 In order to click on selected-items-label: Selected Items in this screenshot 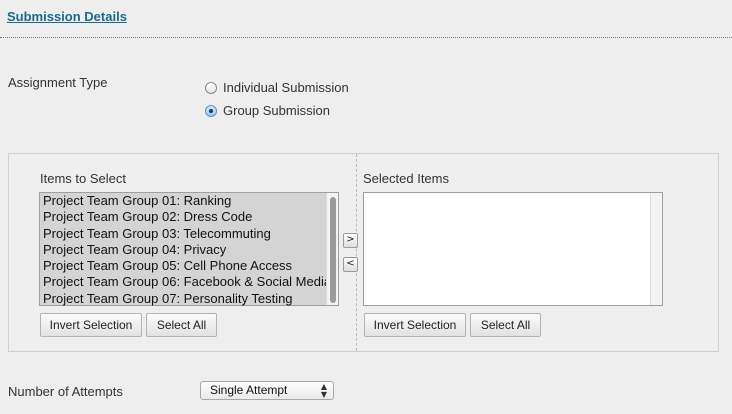, I will do `click(406, 178)`.